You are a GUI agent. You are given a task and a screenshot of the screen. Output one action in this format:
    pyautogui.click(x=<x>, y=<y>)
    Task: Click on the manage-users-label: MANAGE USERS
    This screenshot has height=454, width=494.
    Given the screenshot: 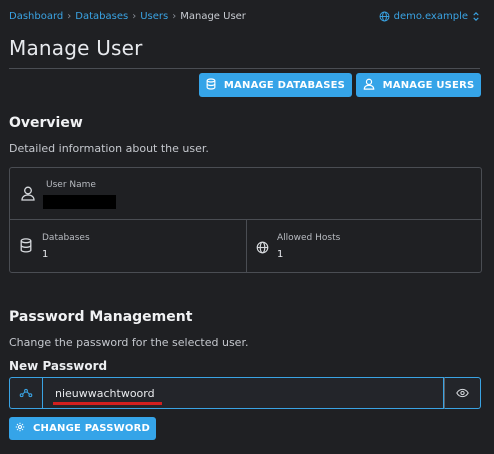 What is the action you would take?
    pyautogui.click(x=428, y=85)
    